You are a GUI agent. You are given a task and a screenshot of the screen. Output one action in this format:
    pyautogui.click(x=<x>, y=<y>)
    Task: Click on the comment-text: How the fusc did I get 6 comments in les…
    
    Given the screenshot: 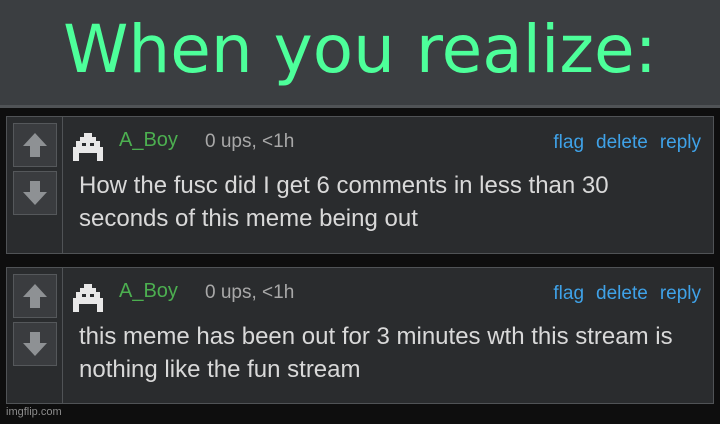 What is the action you would take?
    pyautogui.click(x=344, y=202)
    